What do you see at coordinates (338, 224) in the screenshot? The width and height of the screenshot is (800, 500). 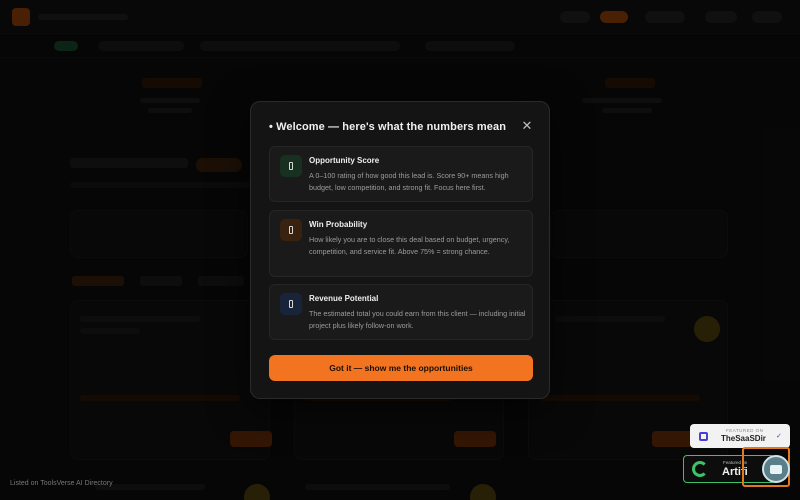 I see `card-heading: Win Probability` at bounding box center [338, 224].